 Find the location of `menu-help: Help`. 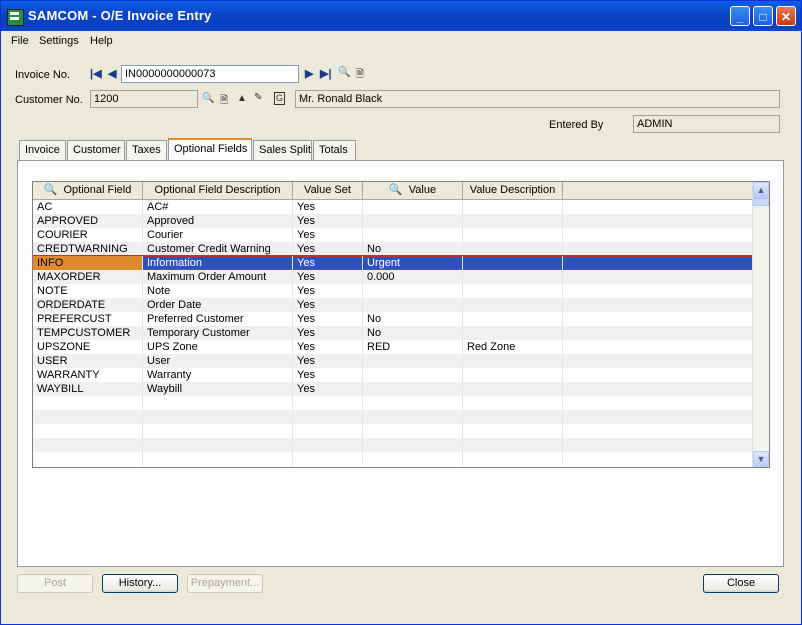

menu-help: Help is located at coordinates (101, 41).